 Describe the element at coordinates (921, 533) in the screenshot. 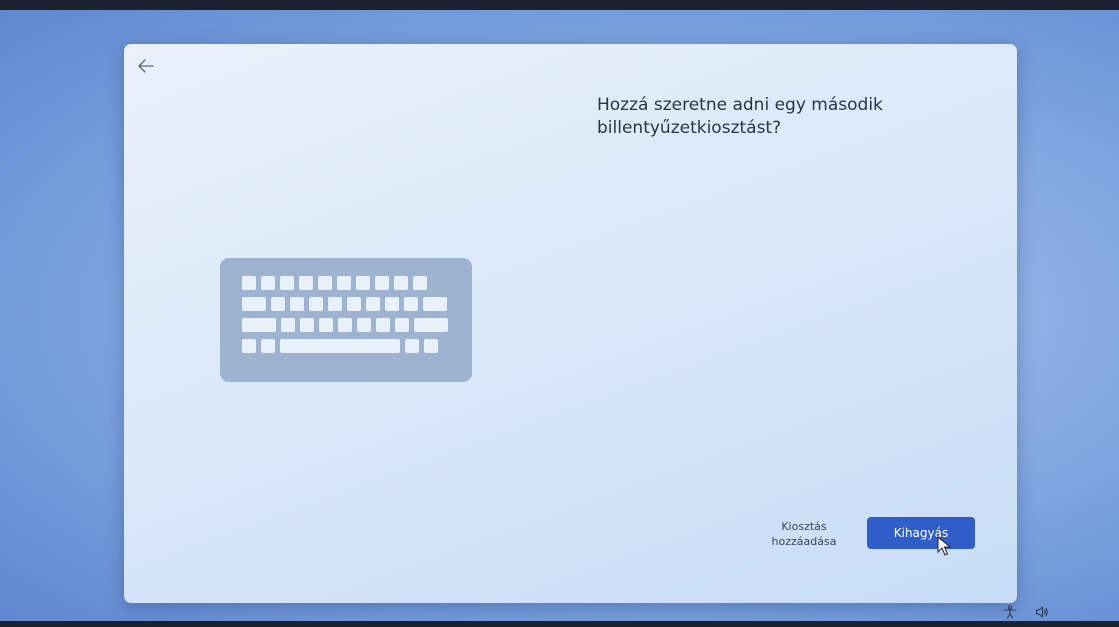

I see `skip-button: Kihagyás` at that location.